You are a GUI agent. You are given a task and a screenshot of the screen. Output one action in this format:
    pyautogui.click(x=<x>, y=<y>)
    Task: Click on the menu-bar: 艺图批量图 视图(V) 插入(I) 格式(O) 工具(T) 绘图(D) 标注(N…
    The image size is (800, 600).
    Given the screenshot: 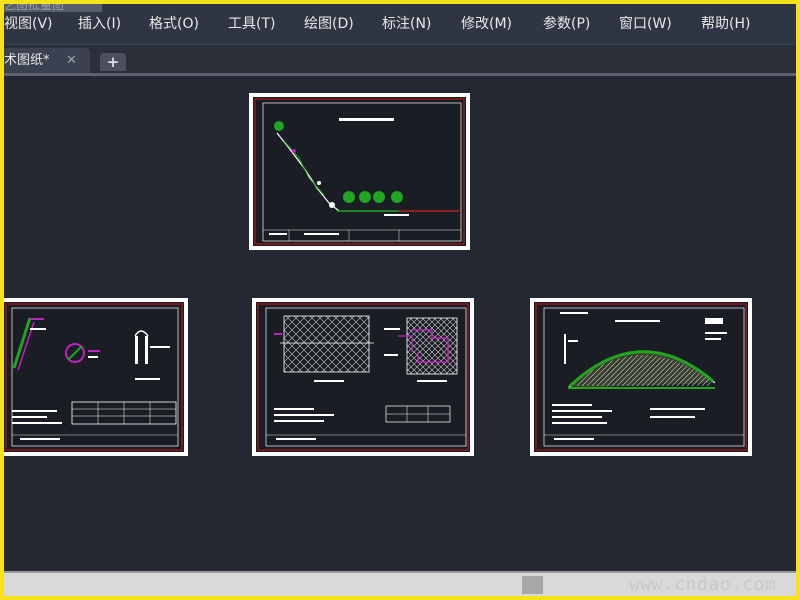 What is the action you would take?
    pyautogui.click(x=400, y=24)
    